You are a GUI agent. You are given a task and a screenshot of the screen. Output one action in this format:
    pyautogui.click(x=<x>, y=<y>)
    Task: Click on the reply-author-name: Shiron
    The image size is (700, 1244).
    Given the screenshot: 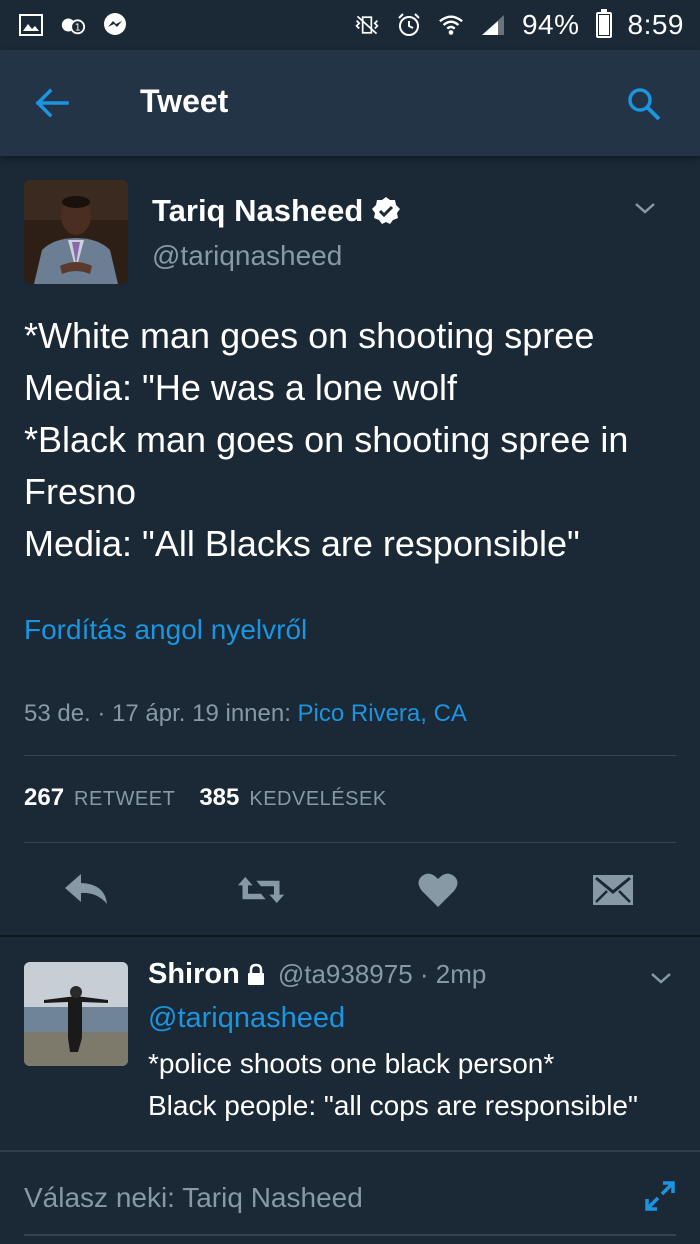 What is the action you would take?
    pyautogui.click(x=194, y=974)
    